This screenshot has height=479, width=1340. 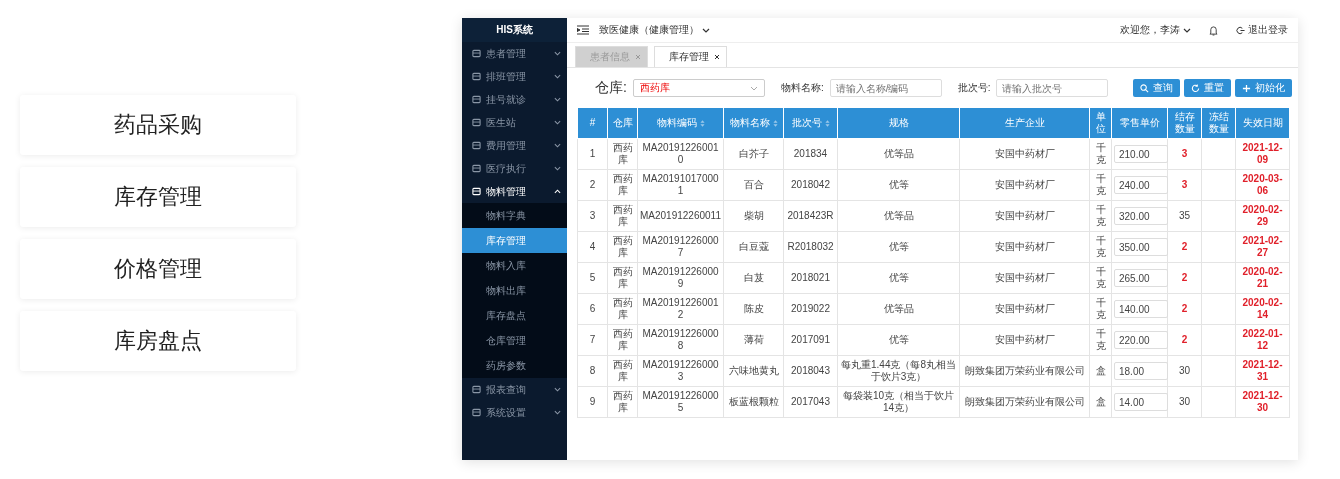 What do you see at coordinates (611, 88) in the screenshot?
I see `warehouse-label: 仓库:` at bounding box center [611, 88].